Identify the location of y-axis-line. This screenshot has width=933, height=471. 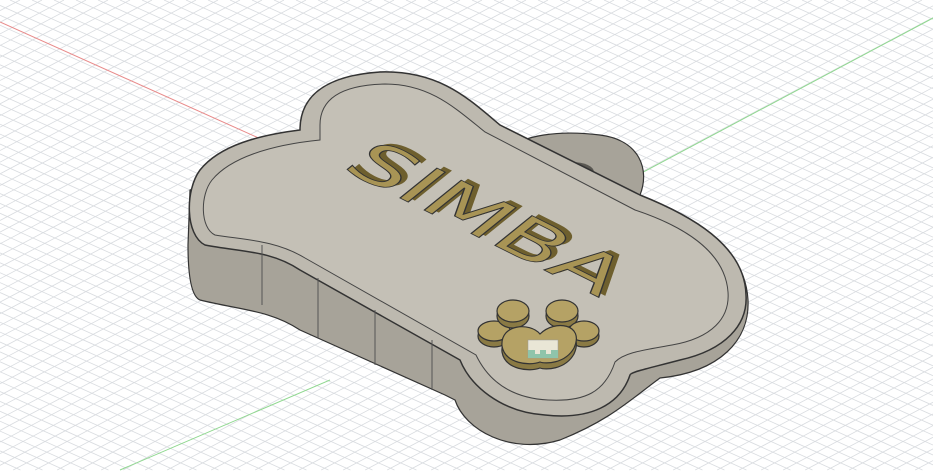
(766, 106).